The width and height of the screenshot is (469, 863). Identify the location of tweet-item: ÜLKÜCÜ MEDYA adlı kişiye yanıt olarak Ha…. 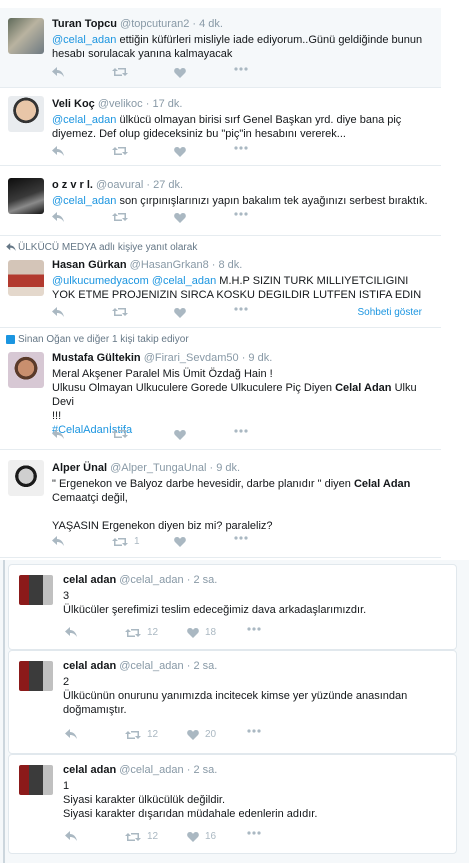
(220, 282).